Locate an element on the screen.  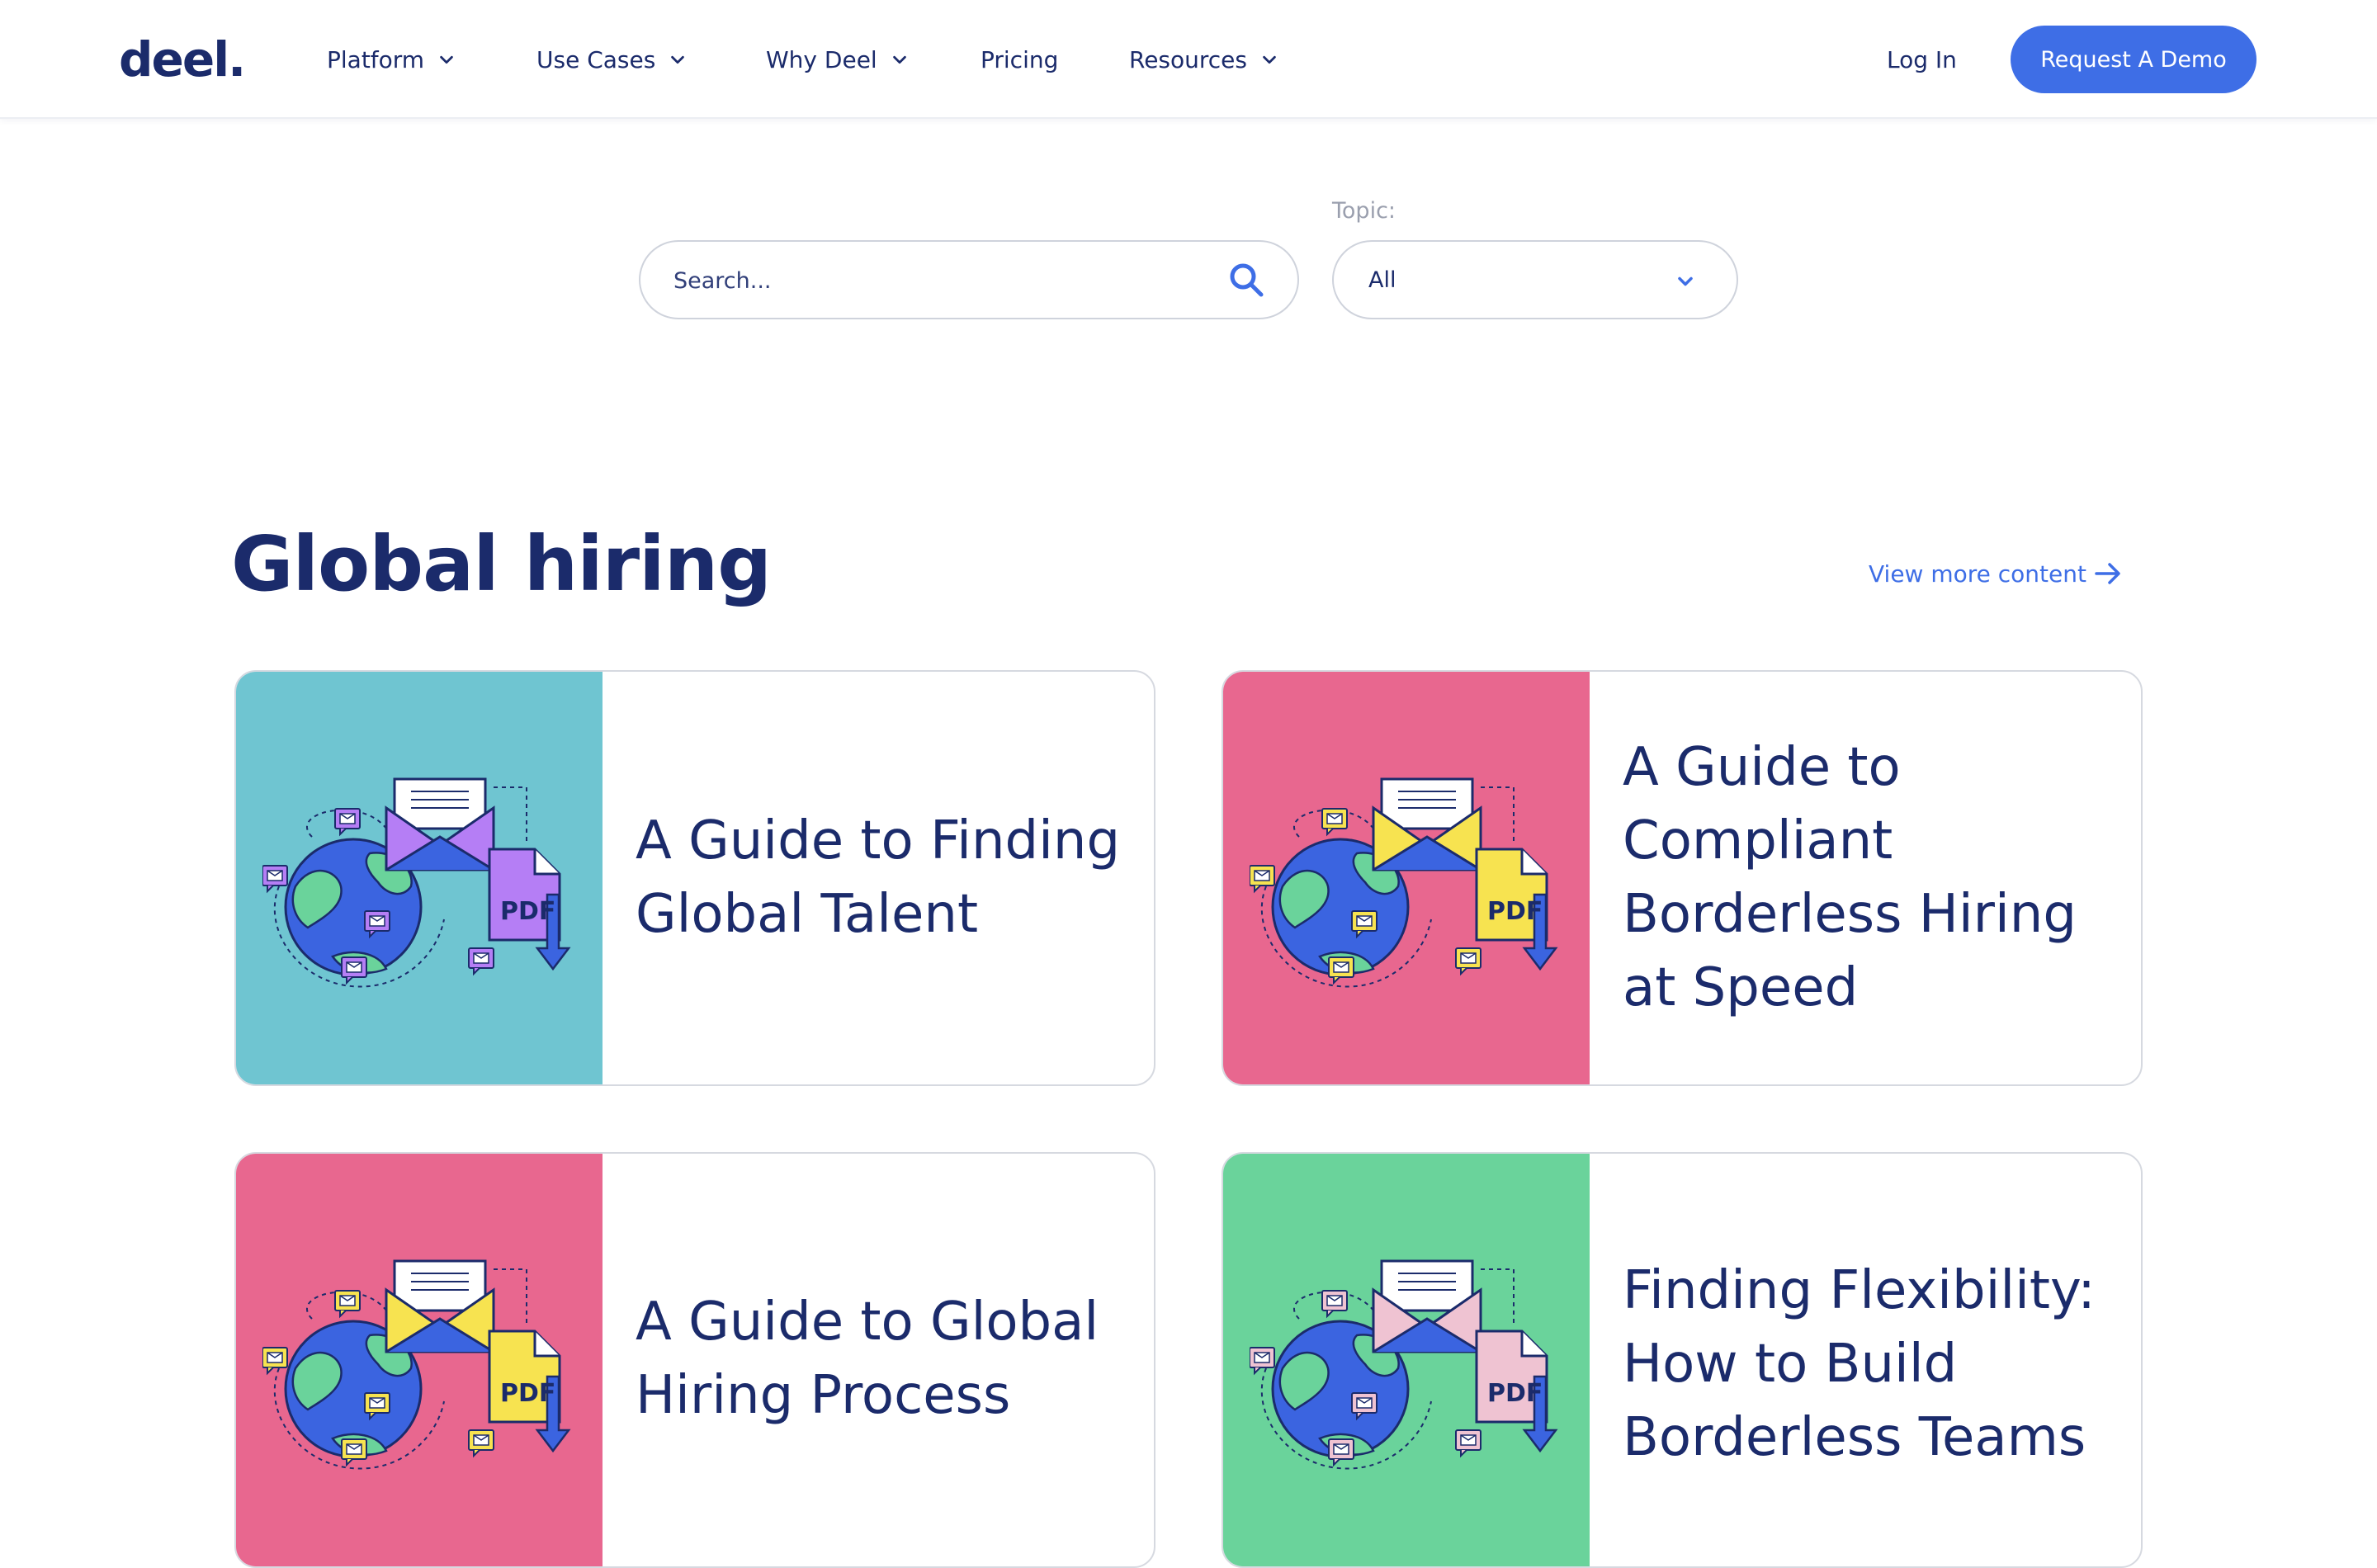
card-title-wrap: A Guide to Global Hiring Process is located at coordinates (878, 1360).